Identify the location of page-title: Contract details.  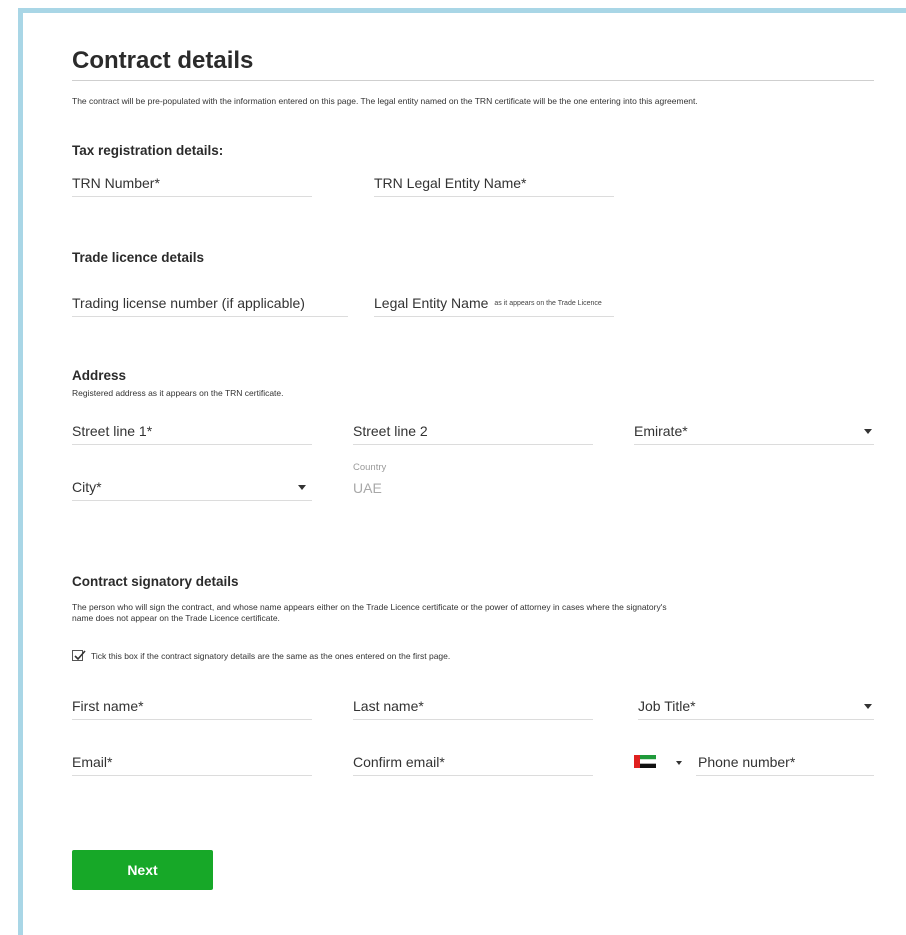
(163, 60).